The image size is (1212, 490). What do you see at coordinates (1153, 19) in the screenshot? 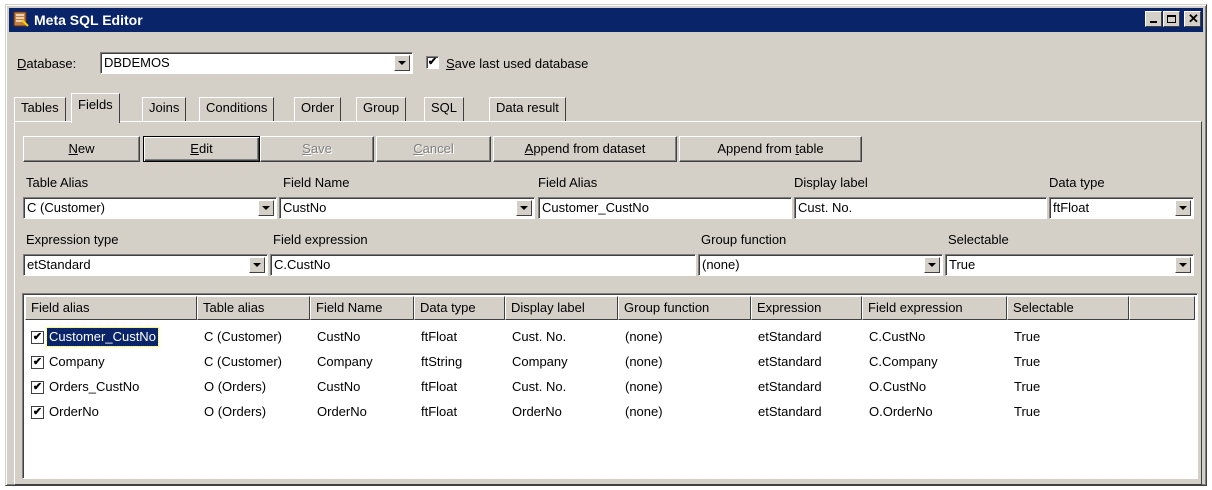
I see `minimize-button` at bounding box center [1153, 19].